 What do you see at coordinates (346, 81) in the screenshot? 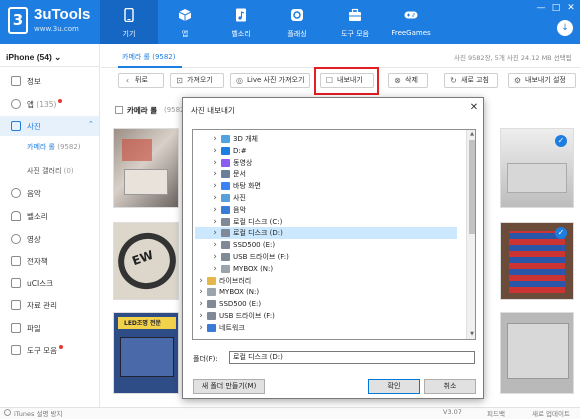
I see `export-highlight-box` at bounding box center [346, 81].